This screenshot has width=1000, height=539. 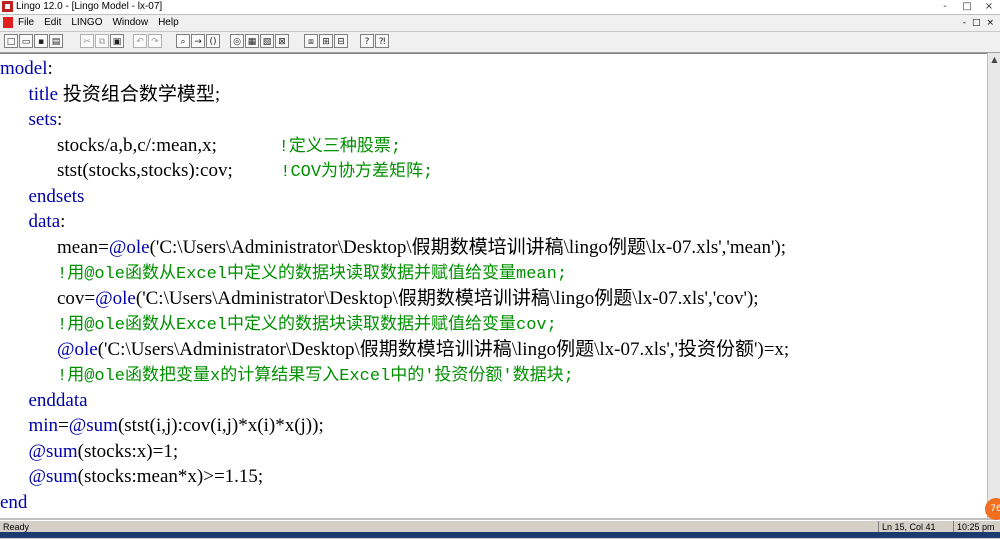 I want to click on menu-help: Help, so click(x=168, y=23).